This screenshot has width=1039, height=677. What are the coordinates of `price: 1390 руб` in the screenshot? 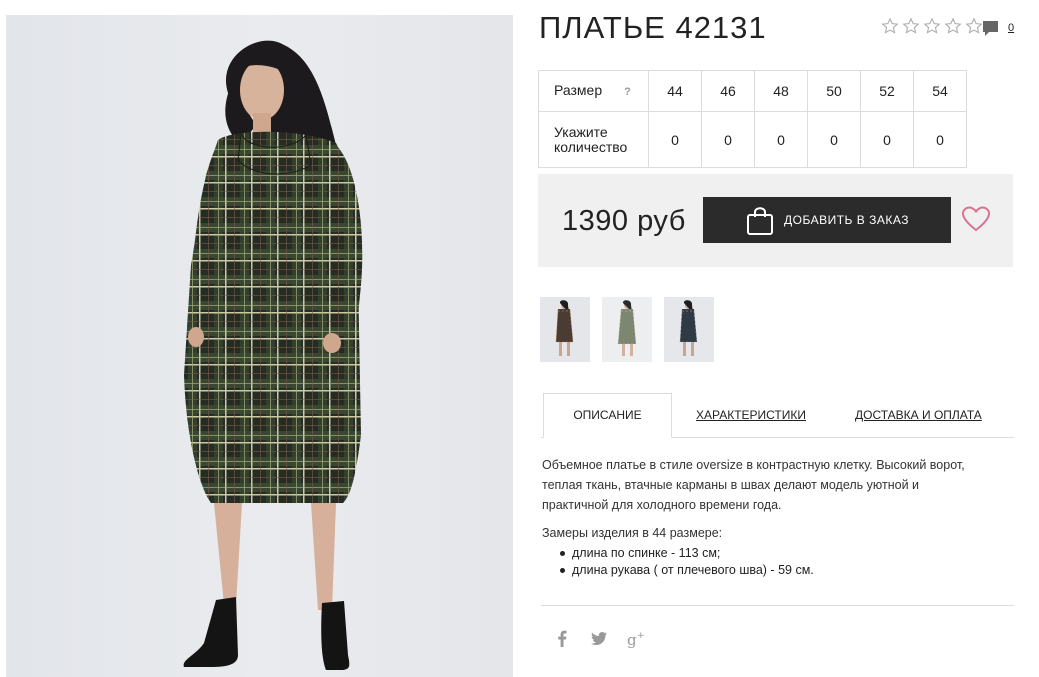 It's located at (624, 221).